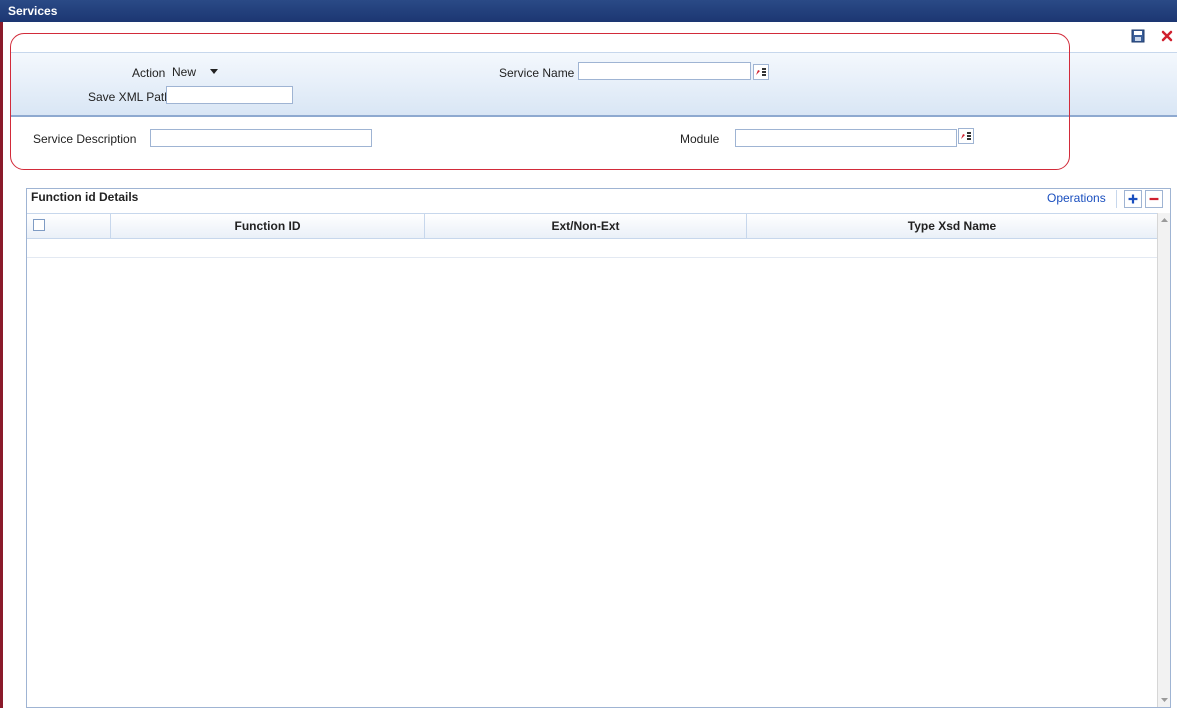 The image size is (1177, 708). What do you see at coordinates (588, 11) in the screenshot?
I see `window-titlebar: Services` at bounding box center [588, 11].